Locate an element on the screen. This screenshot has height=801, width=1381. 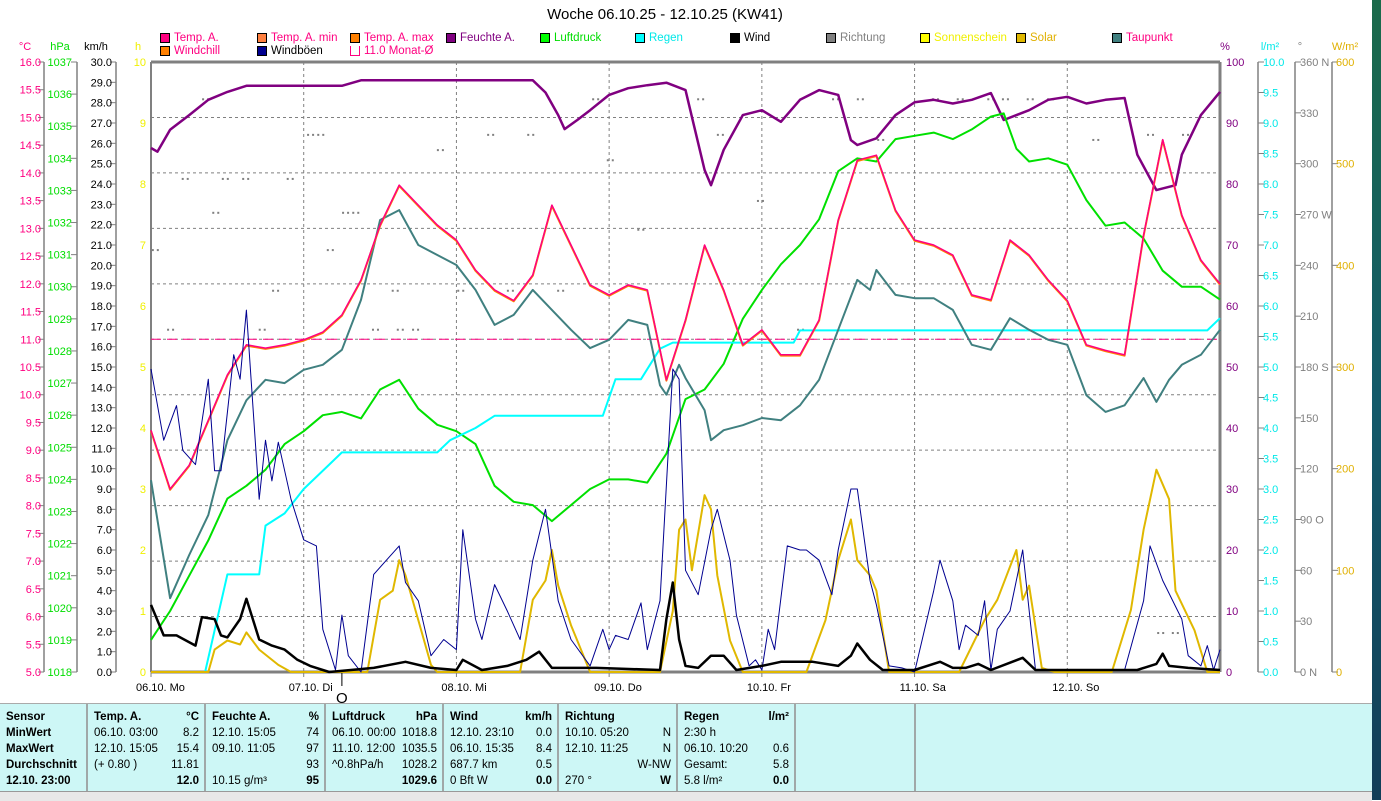
axis-tick-label-temp: 6.0 is located at coordinates (33, 618).